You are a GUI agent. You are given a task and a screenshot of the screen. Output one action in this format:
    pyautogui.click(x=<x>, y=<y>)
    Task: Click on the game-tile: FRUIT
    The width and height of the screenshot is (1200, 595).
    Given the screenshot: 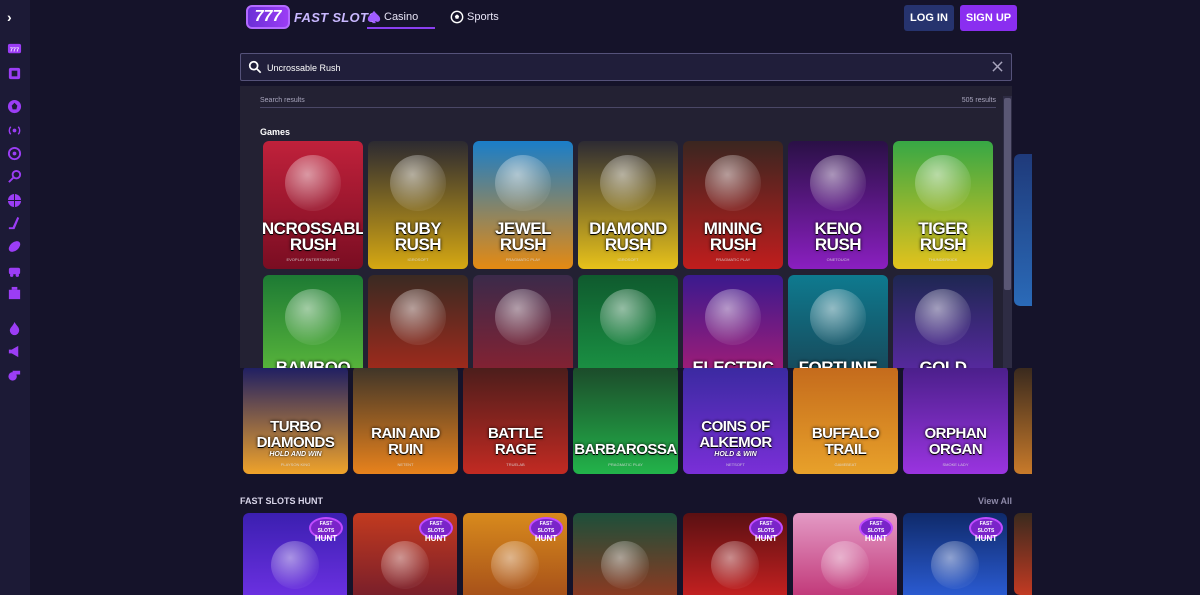 What is the action you would take?
    pyautogui.click(x=418, y=321)
    